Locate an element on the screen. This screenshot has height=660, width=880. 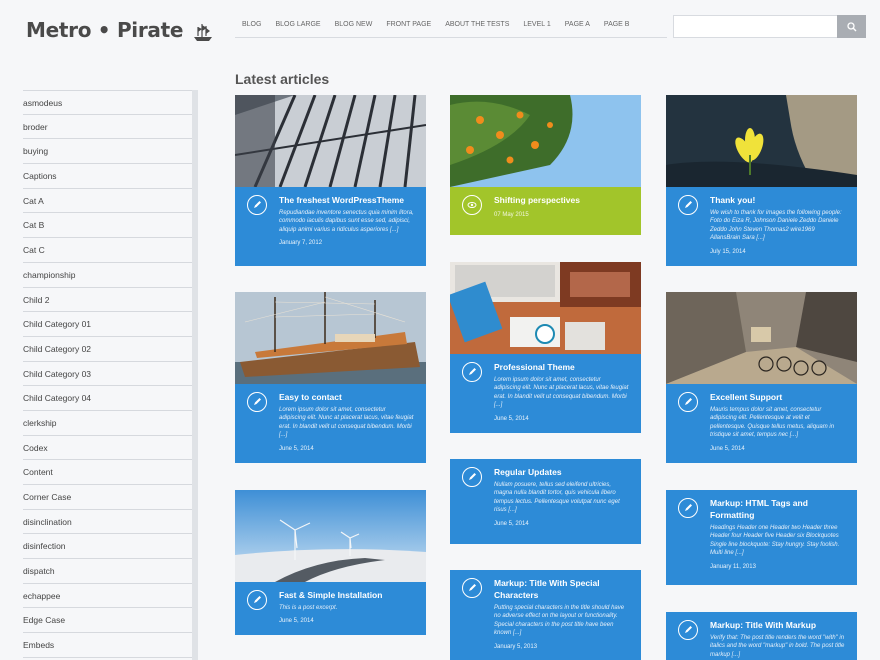
section-title: Latest articles is located at coordinates (282, 79).